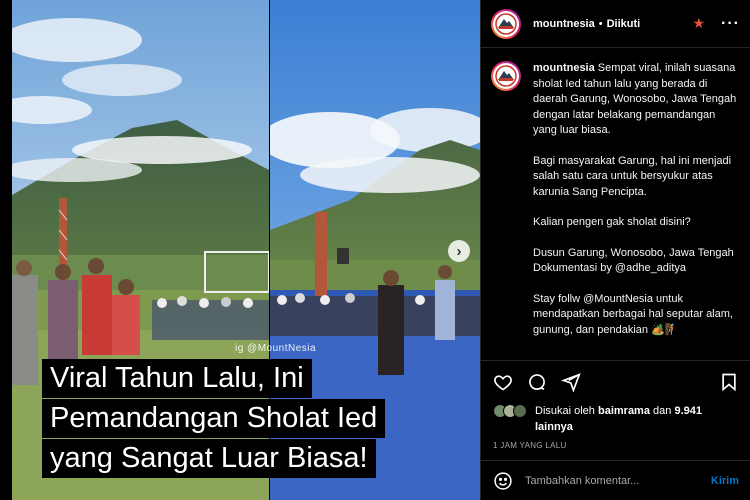  Describe the element at coordinates (459, 251) in the screenshot. I see `carousel-next-icon: ›` at that location.